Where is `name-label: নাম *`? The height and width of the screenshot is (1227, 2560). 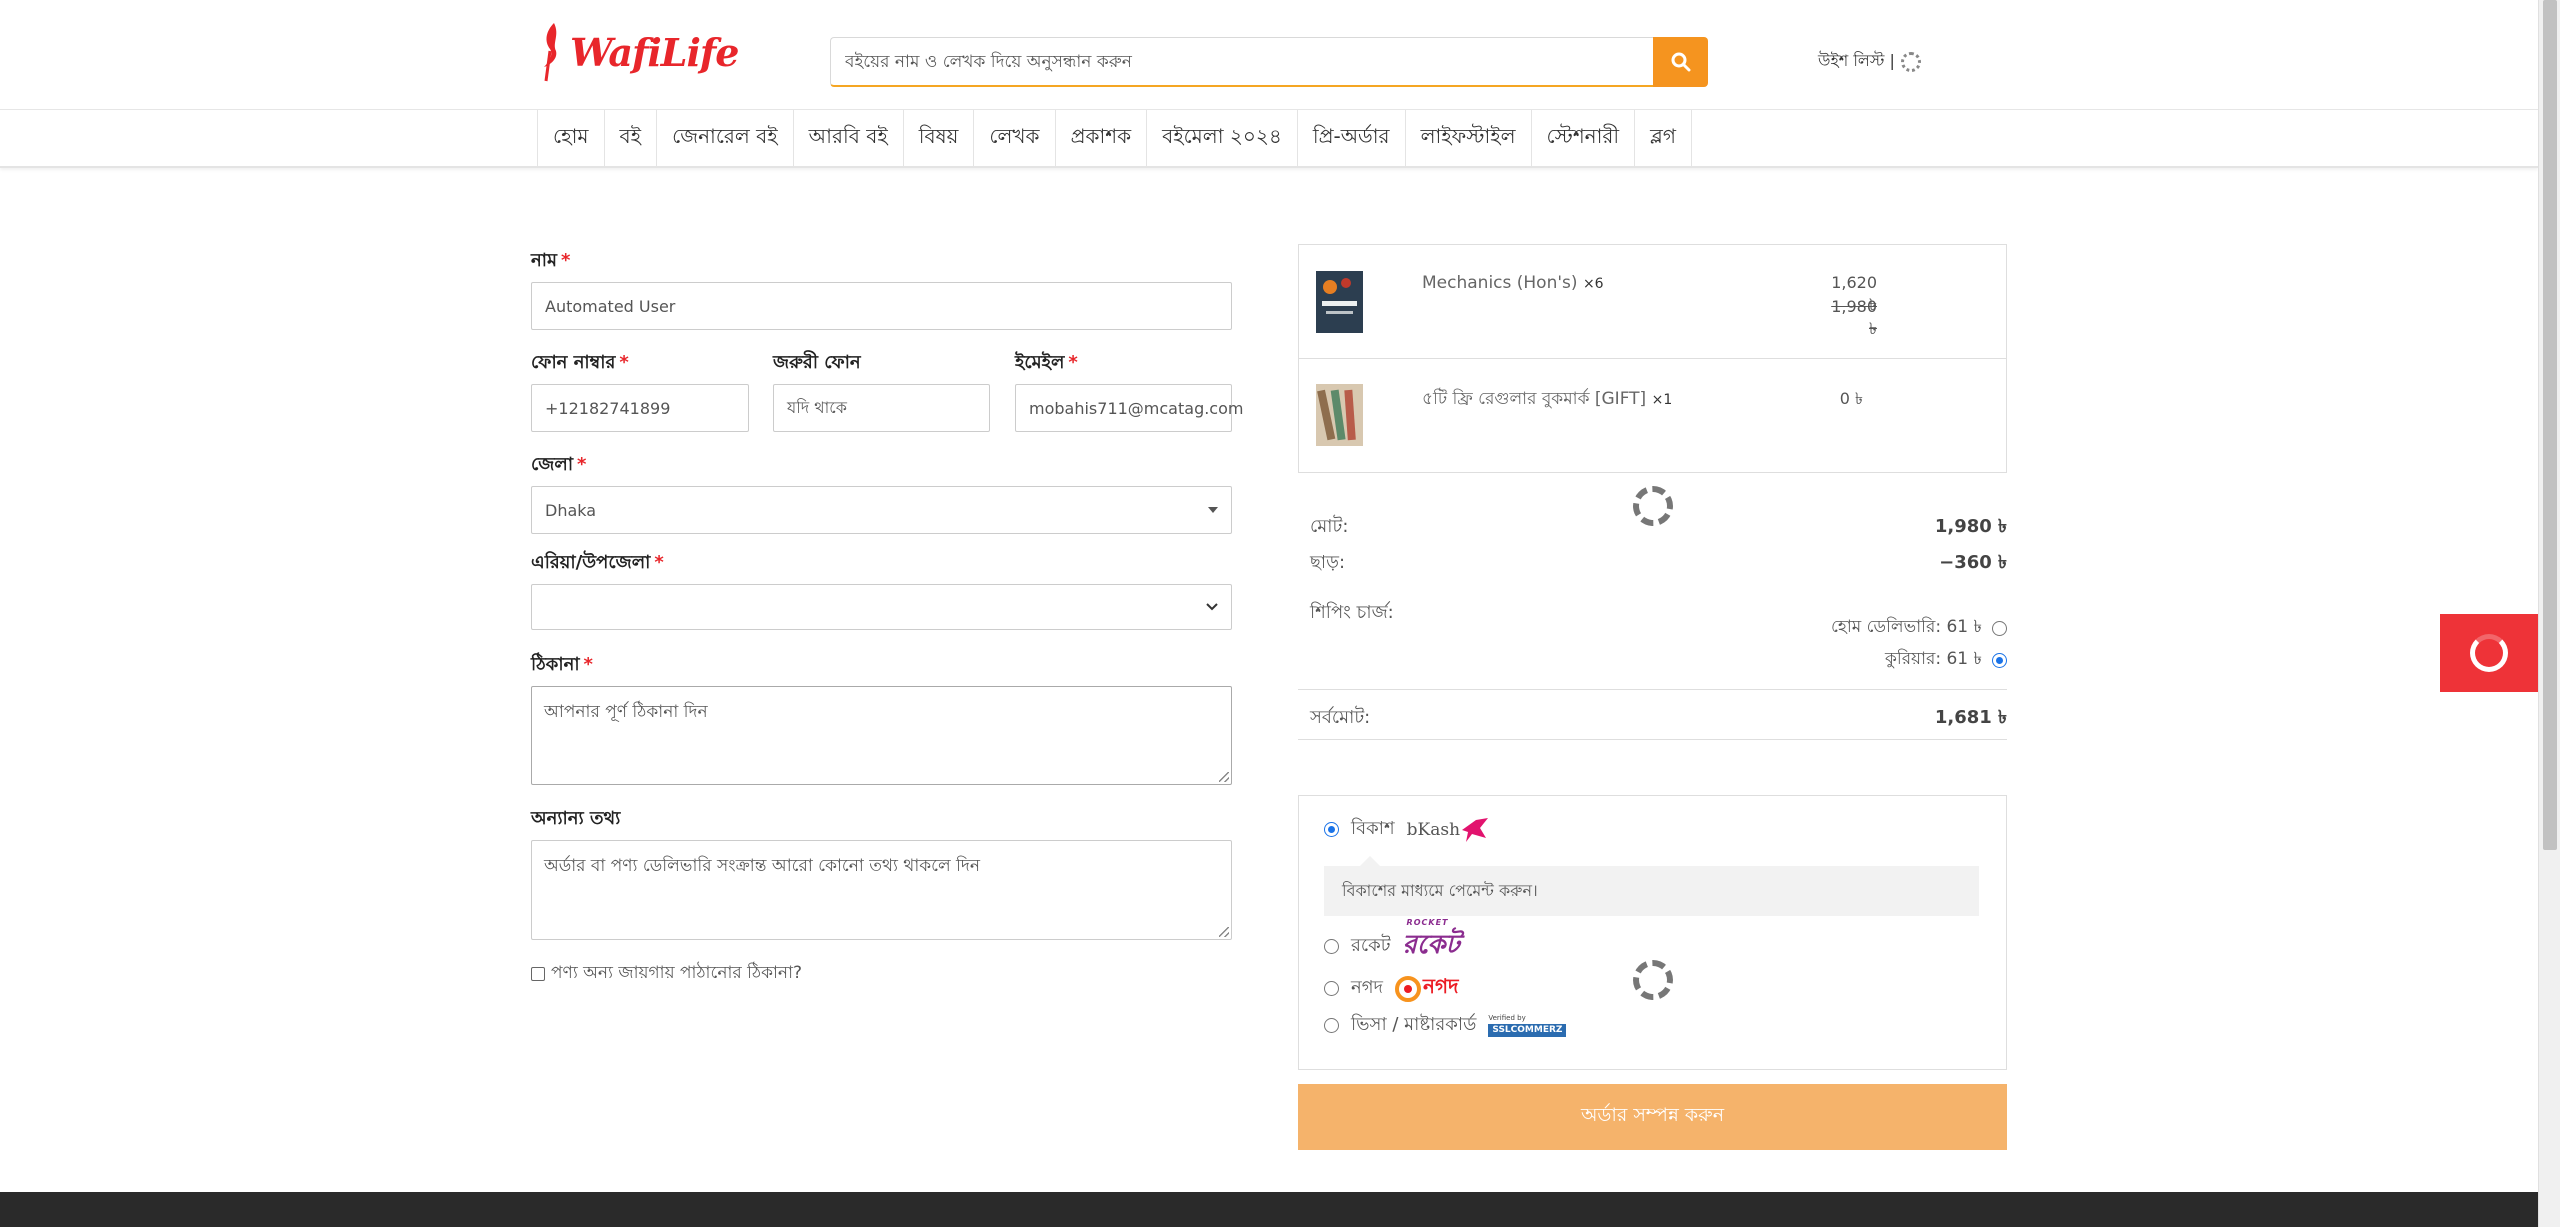
name-label: নাম * is located at coordinates (551, 260).